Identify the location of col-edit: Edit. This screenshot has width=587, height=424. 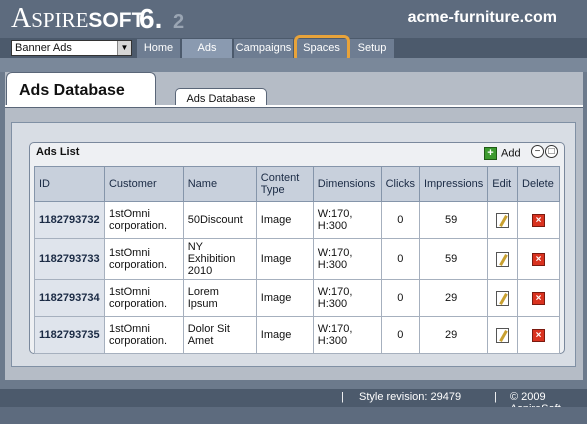
(503, 184).